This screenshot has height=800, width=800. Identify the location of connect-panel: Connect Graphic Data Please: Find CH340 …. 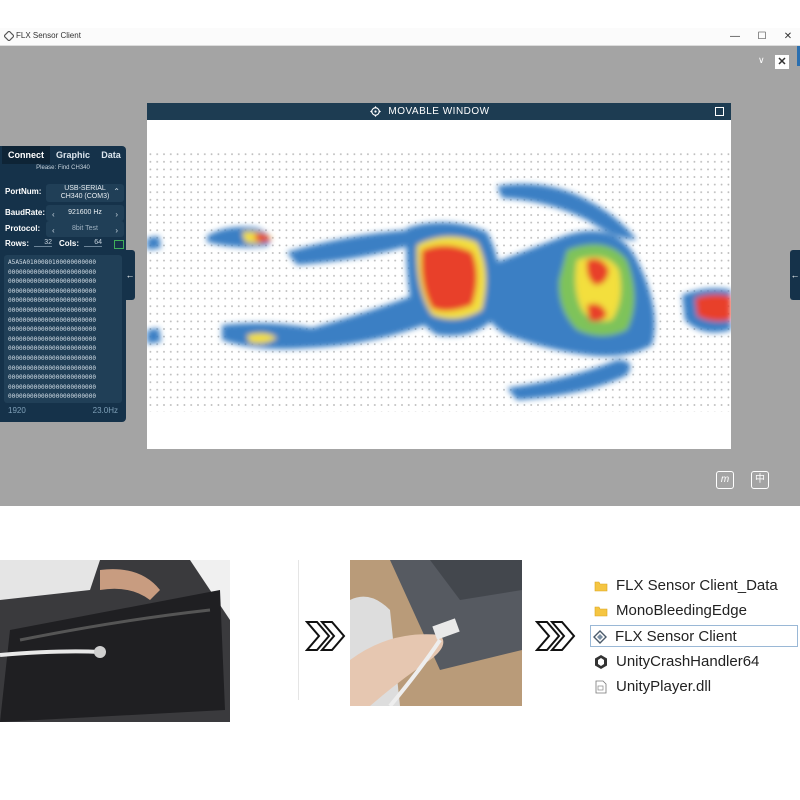
(63, 284).